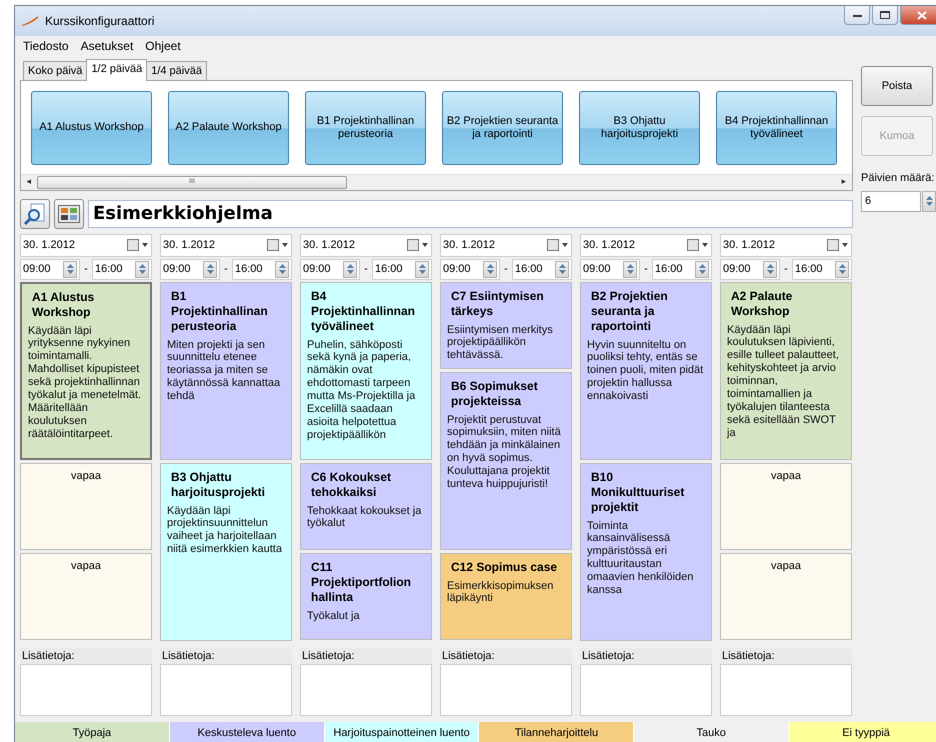 This screenshot has height=742, width=936. Describe the element at coordinates (366, 596) in the screenshot. I see `session-card: C11 Projektiportfolion hallinta Työkalut ja` at that location.